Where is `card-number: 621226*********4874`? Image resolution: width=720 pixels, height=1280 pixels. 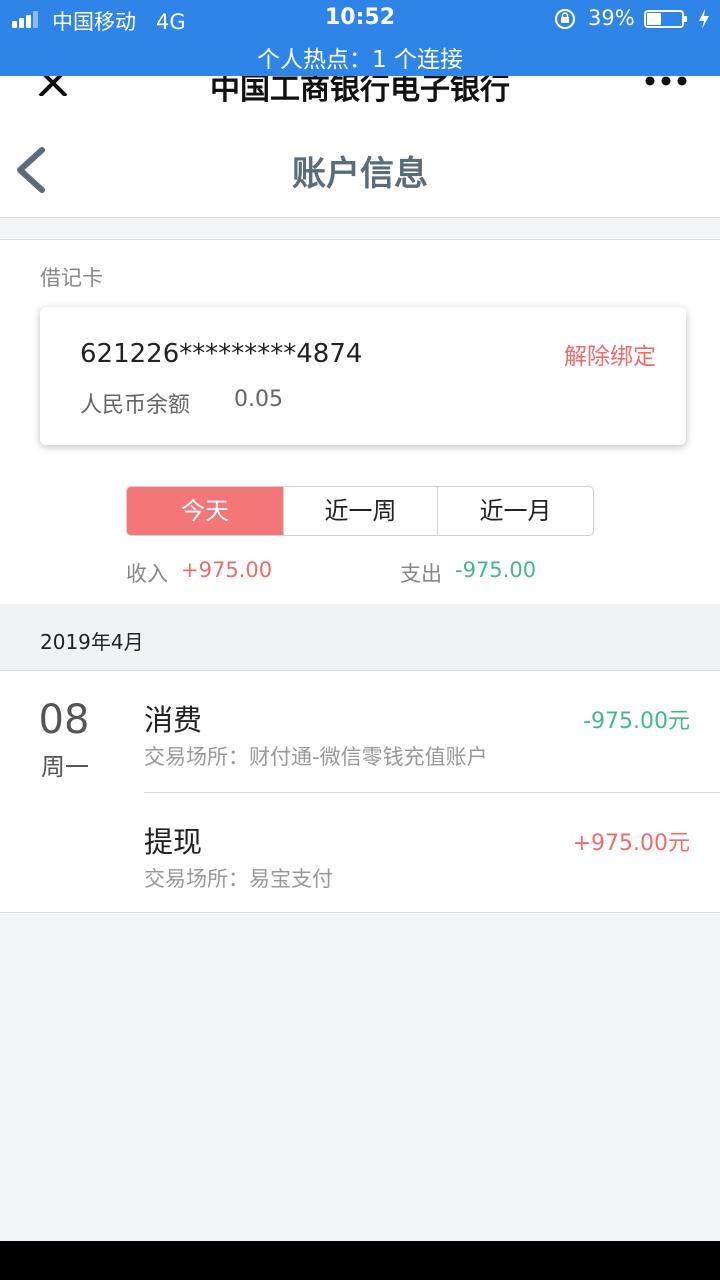
card-number: 621226*********4874 is located at coordinates (221, 354).